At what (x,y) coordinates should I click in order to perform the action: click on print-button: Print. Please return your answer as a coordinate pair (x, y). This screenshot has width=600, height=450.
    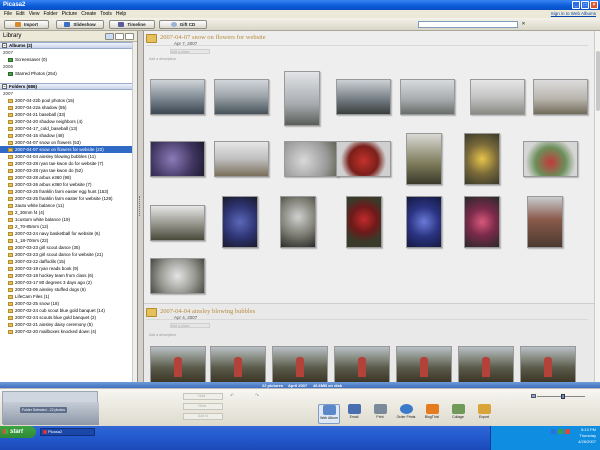
    Looking at the image, I should click on (380, 414).